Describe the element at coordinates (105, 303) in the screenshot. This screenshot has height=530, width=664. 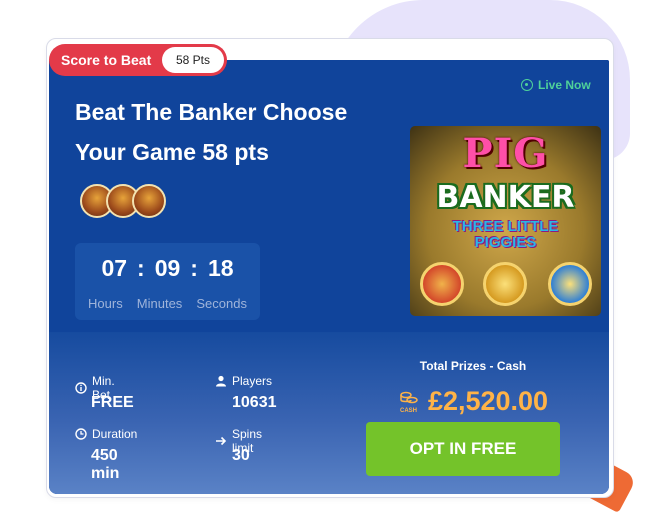
I see `hours-label: Hours` at that location.